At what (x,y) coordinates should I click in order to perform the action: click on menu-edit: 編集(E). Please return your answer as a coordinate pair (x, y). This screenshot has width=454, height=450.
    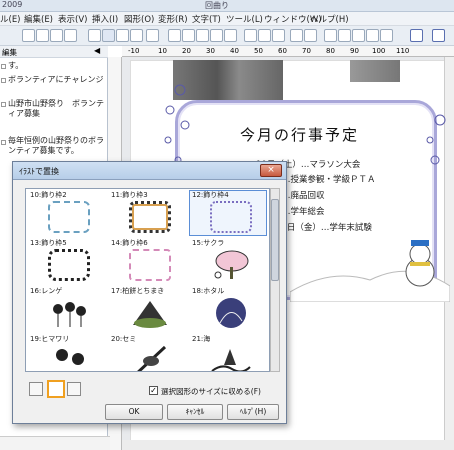
    Looking at the image, I should click on (38, 19).